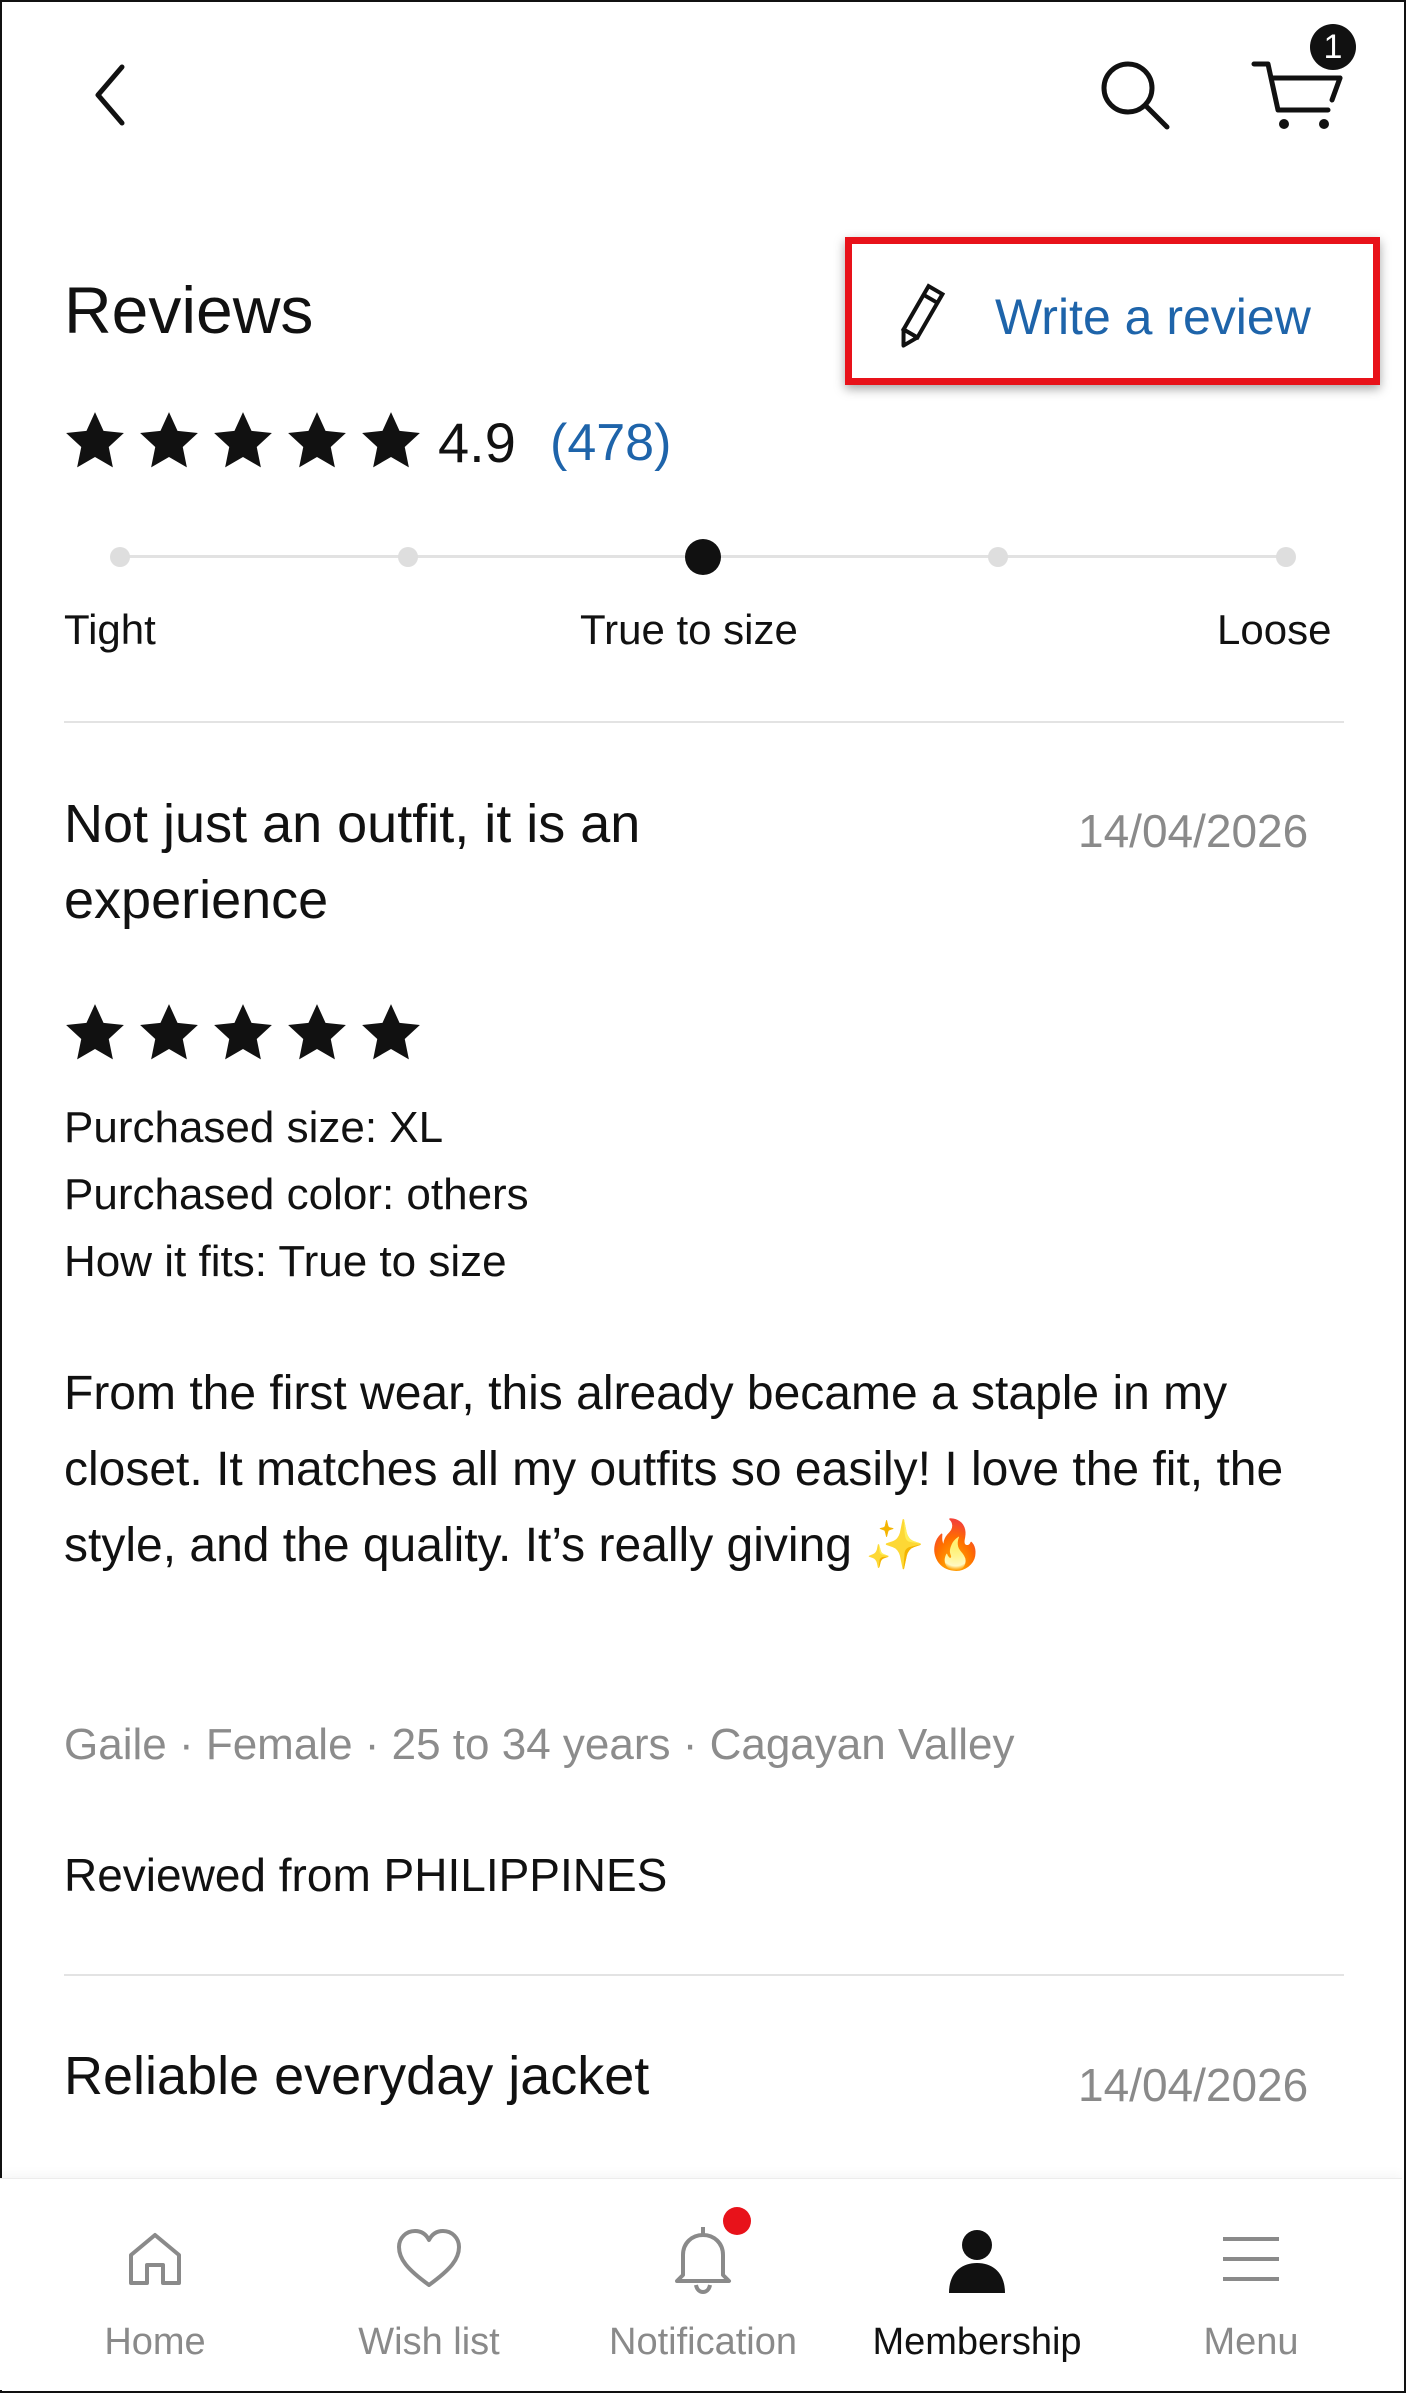  Describe the element at coordinates (477, 442) in the screenshot. I see `average-rating-value: 4.9` at that location.